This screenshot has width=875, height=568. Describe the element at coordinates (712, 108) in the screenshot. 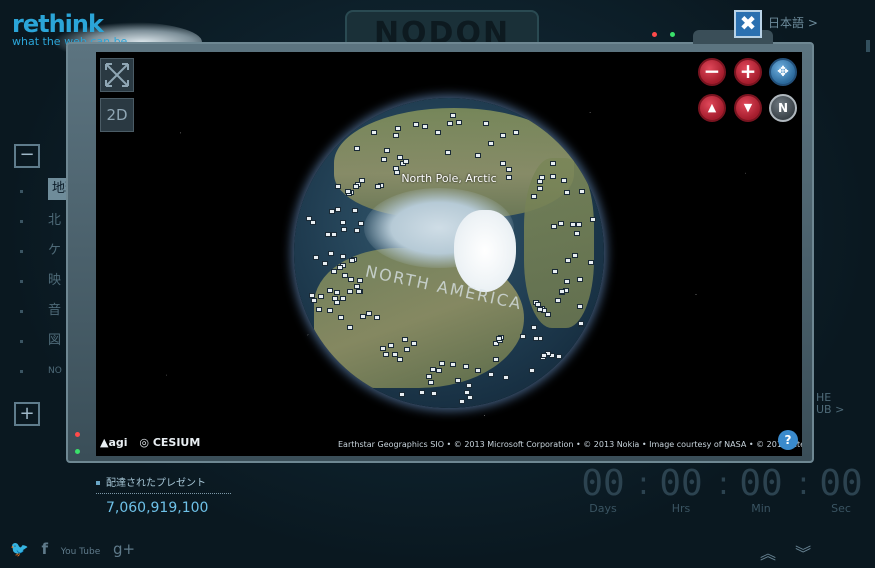

I see `tilt-up-button: ▲` at that location.